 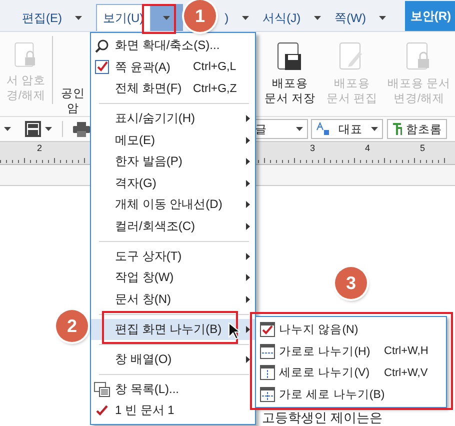 I want to click on menu-item: 전체 화면(F) Ctrl+G,Z, so click(x=173, y=89).